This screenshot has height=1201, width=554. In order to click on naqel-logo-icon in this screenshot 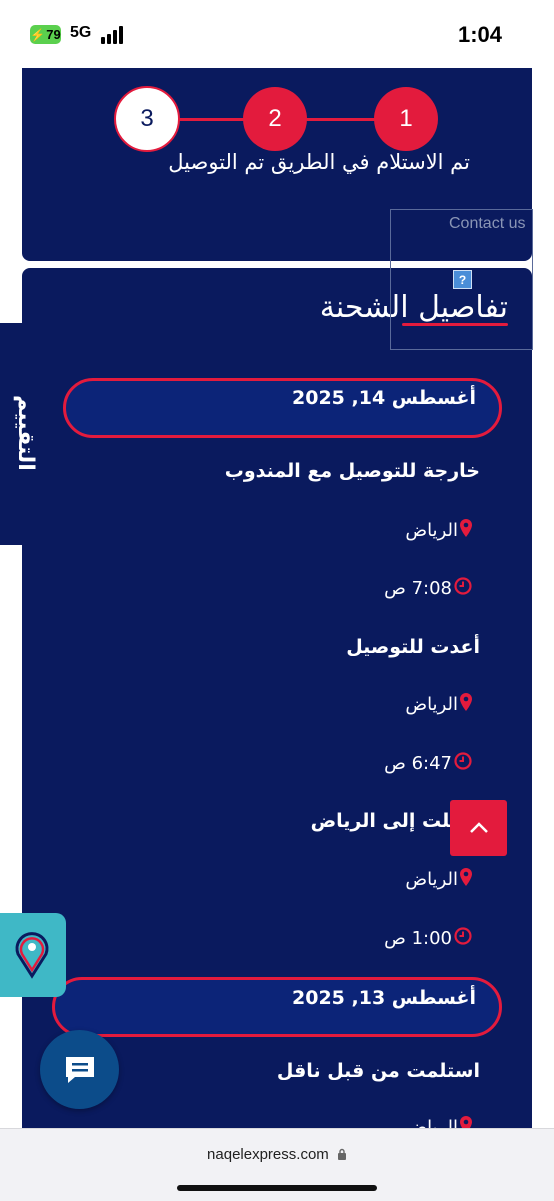, I will do `click(32, 955)`.